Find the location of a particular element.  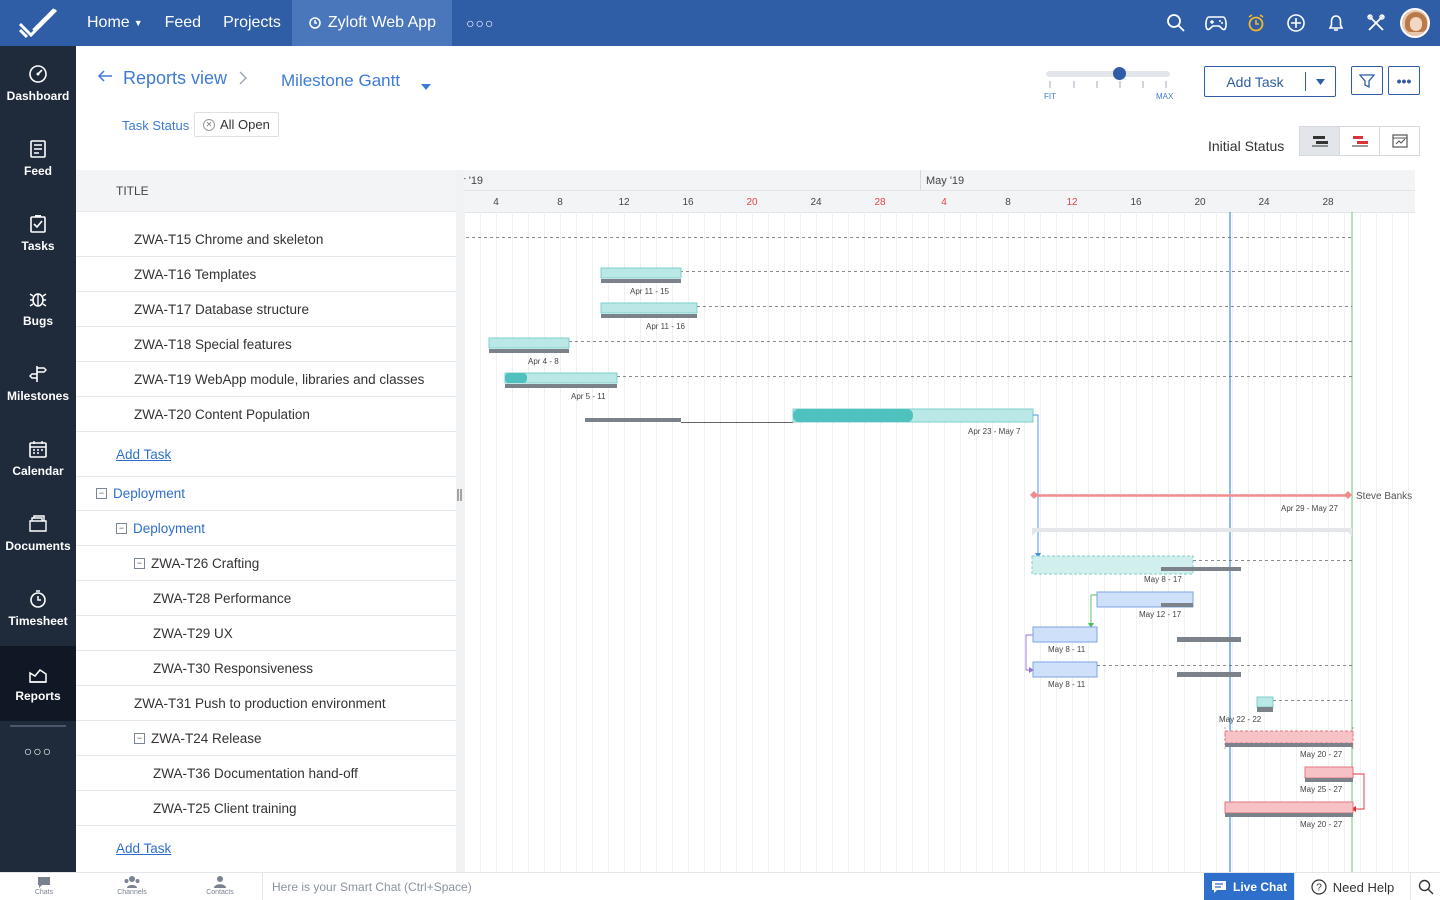

sidebar-item-tasks: Tasks is located at coordinates (38, 233).